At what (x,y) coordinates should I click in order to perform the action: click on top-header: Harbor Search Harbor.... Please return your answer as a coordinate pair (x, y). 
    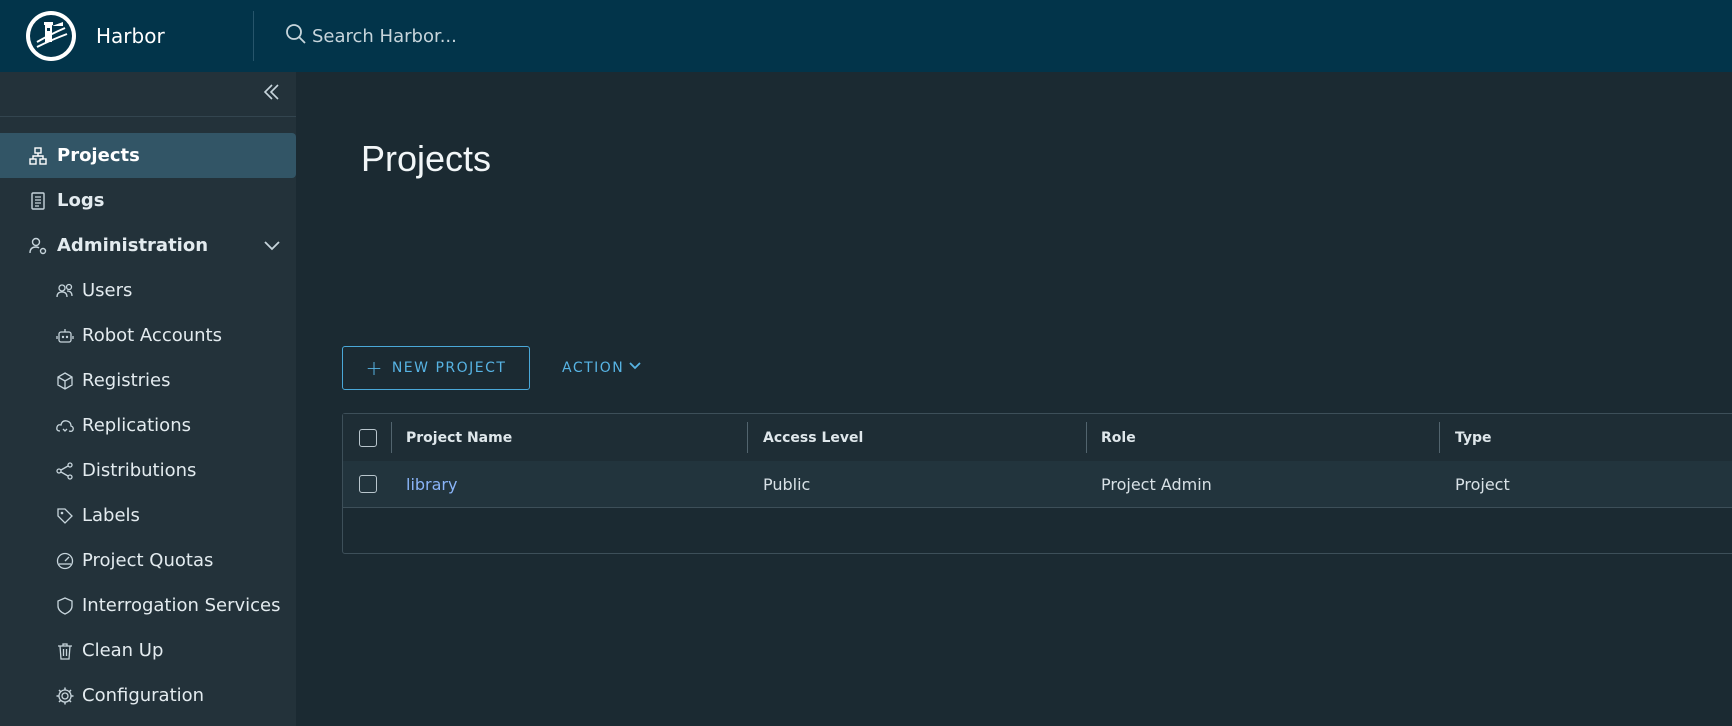
    Looking at the image, I should click on (866, 36).